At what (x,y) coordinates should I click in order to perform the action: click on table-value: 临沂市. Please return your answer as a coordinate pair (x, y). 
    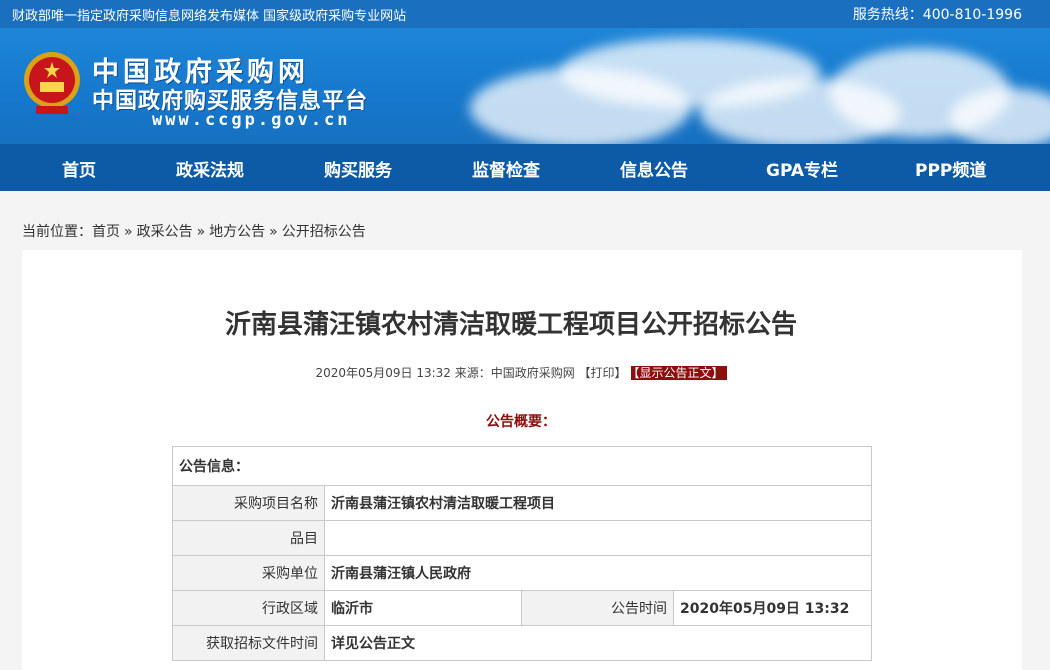
    Looking at the image, I should click on (423, 608).